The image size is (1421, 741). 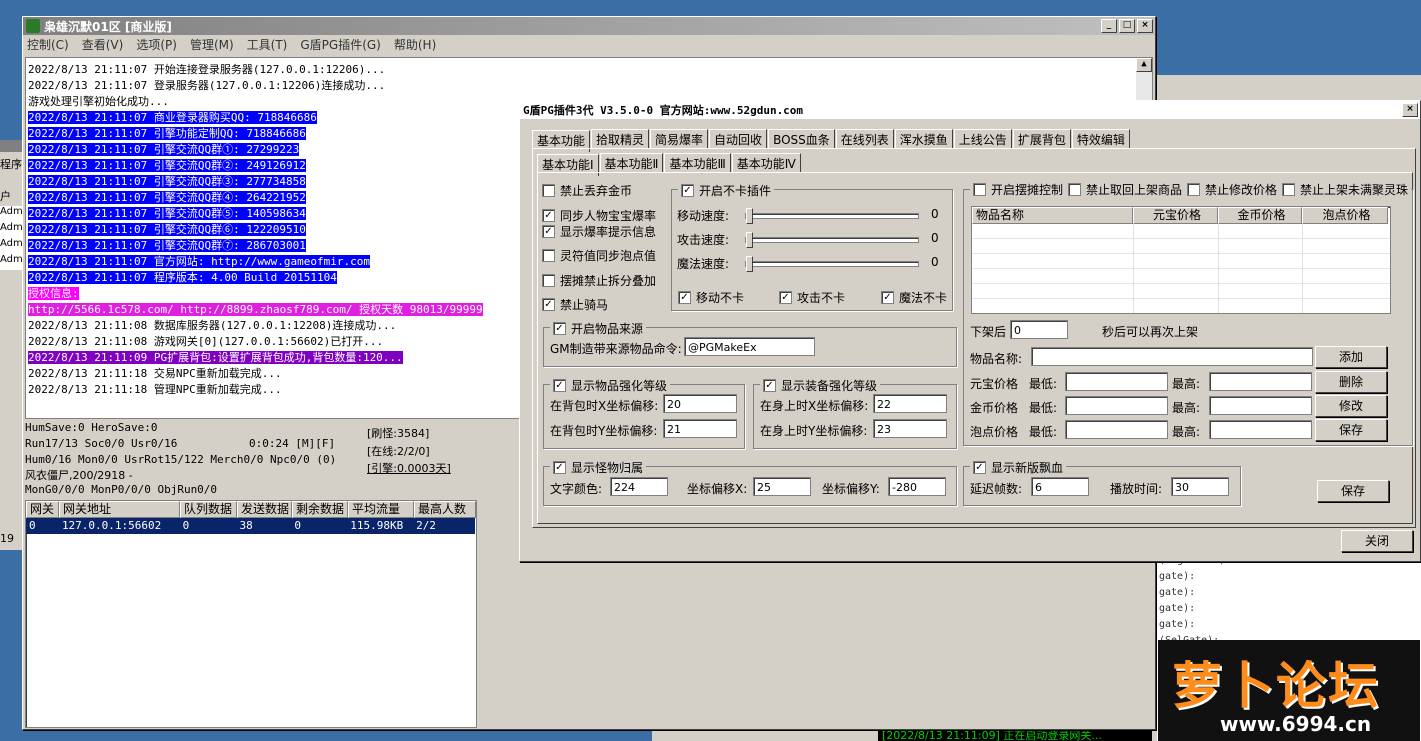 What do you see at coordinates (445, 509) in the screenshot?
I see `col-max-users: 最高人数` at bounding box center [445, 509].